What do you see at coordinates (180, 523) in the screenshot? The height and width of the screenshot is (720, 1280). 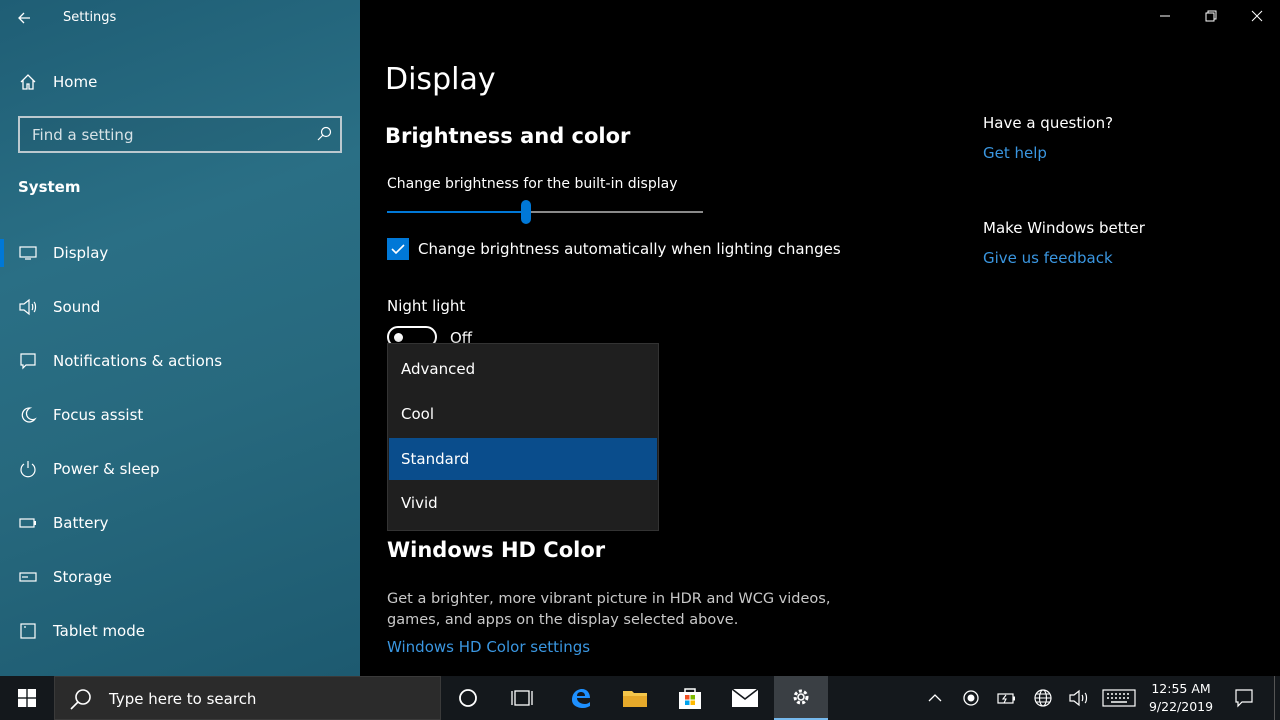 I see `sidebar-item-battery: Battery` at bounding box center [180, 523].